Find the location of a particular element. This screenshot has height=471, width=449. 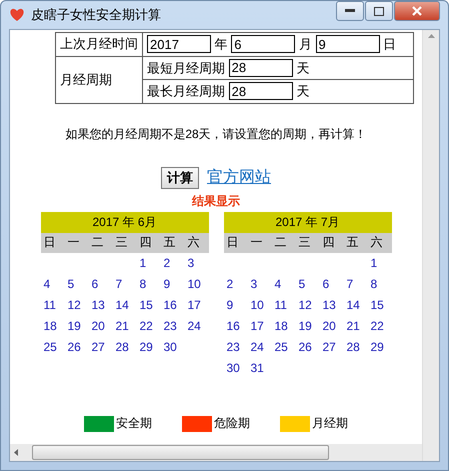

legend-label: 安全期 is located at coordinates (134, 423).